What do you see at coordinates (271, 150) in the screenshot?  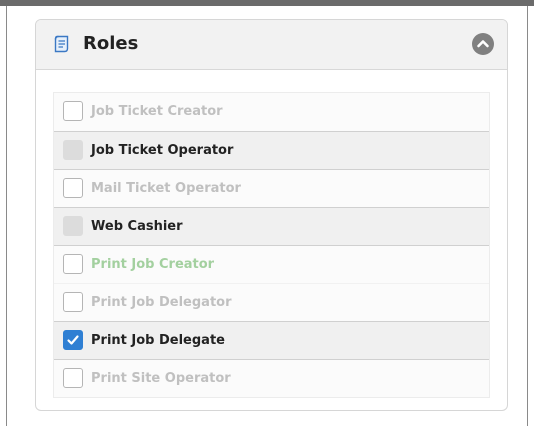 I see `role-item-job-ticket-operator: Job Ticket Operator` at bounding box center [271, 150].